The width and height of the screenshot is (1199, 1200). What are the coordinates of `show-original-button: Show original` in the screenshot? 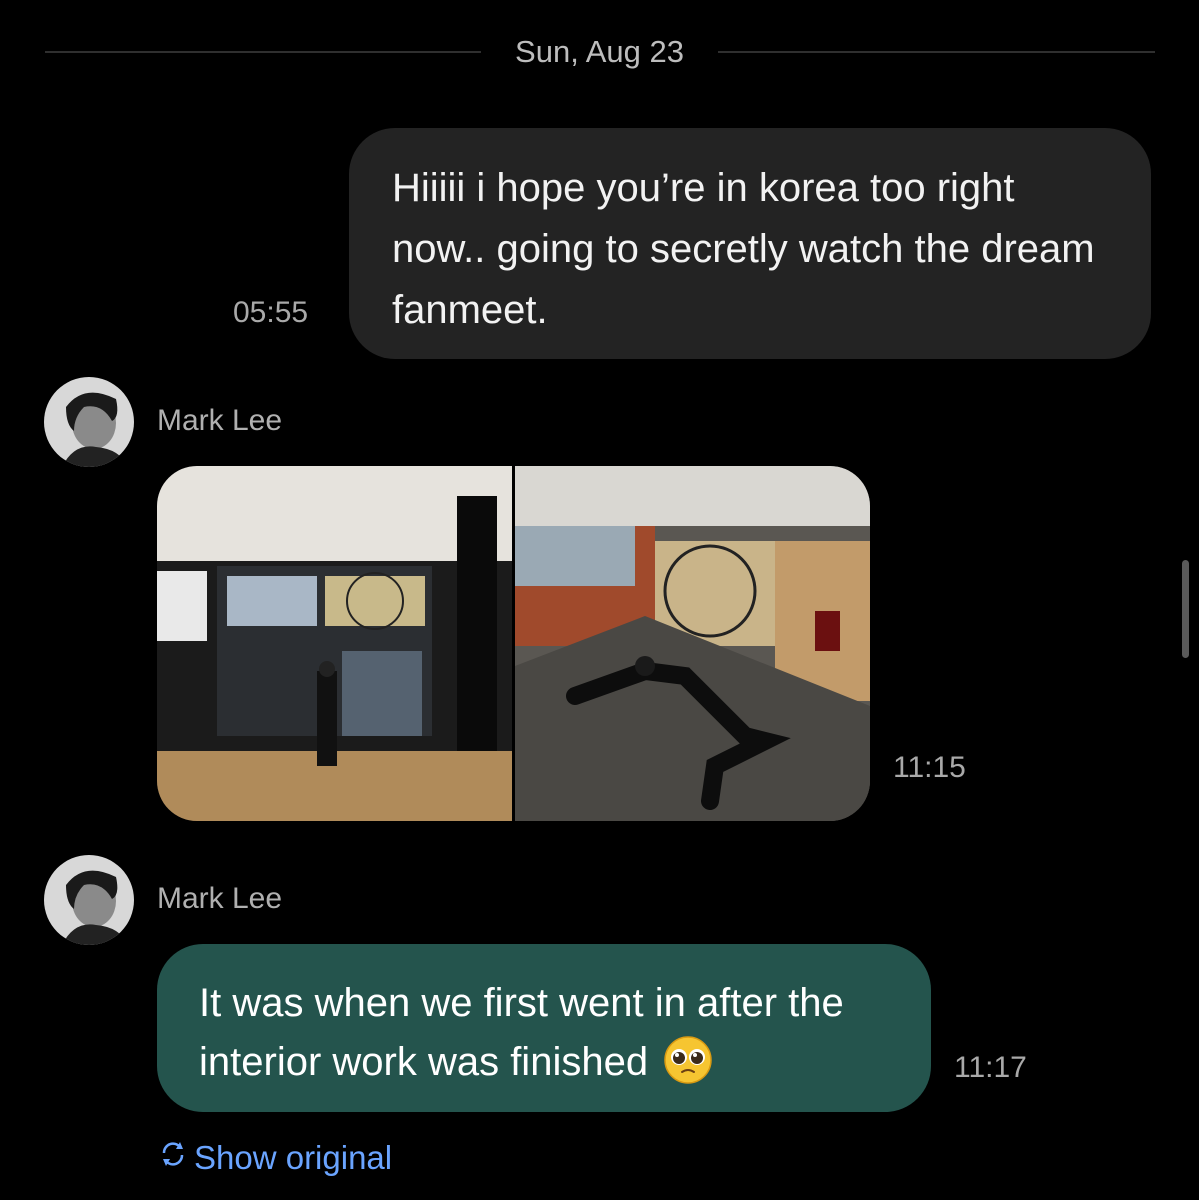 It's located at (275, 1158).